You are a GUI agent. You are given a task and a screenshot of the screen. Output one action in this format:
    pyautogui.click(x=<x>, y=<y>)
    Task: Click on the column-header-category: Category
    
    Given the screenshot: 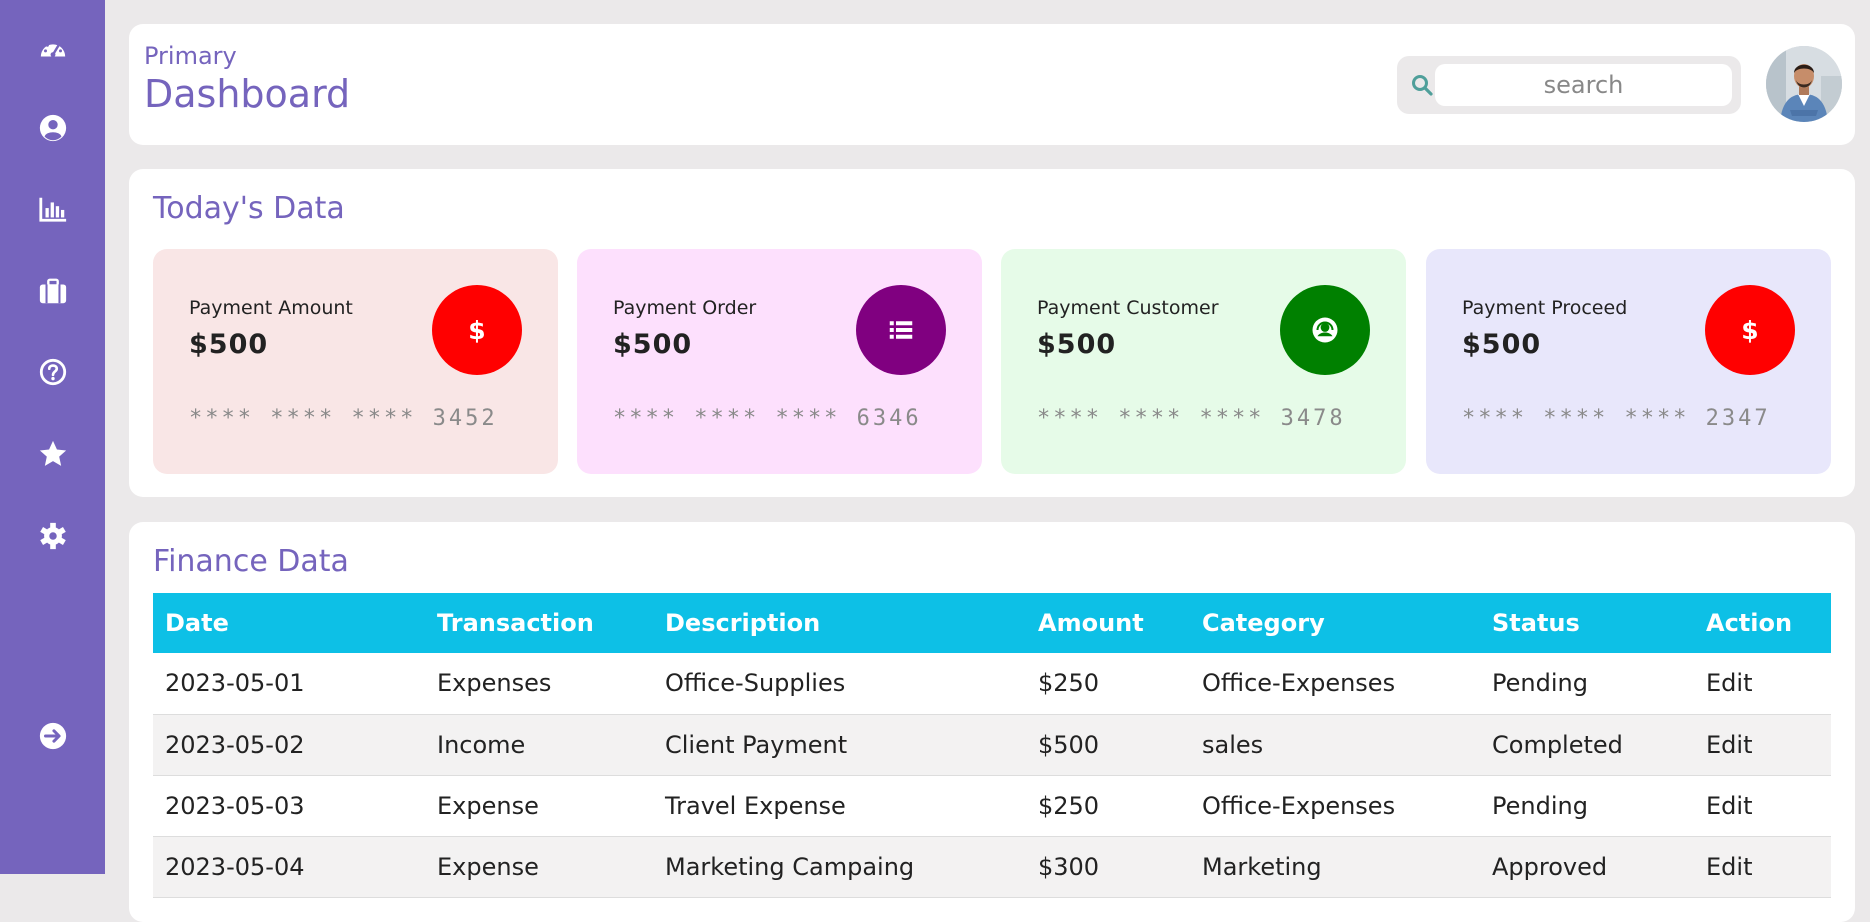 What is the action you would take?
    pyautogui.click(x=1335, y=623)
    